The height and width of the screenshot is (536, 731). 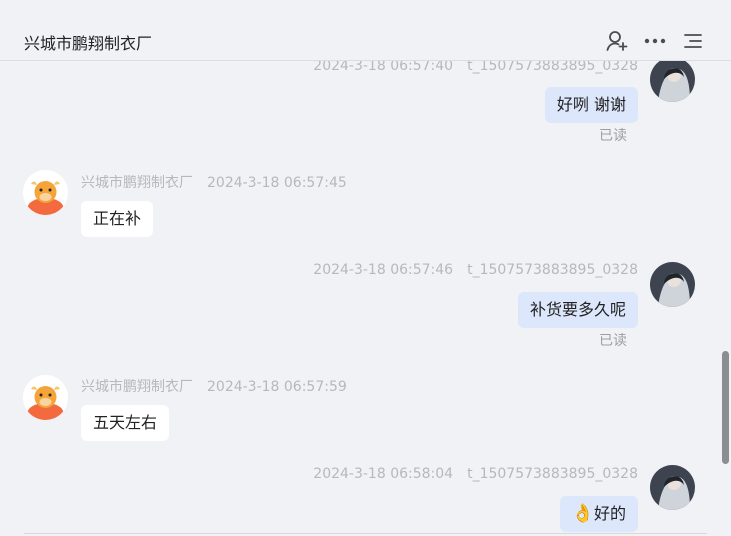 What do you see at coordinates (609, 513) in the screenshot?
I see `message-text: 好的` at bounding box center [609, 513].